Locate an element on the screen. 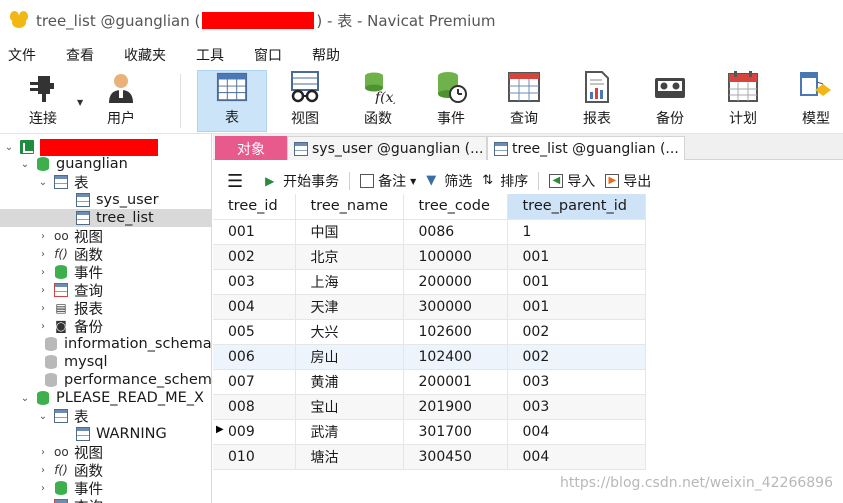 Image resolution: width=843 pixels, height=503 pixels. table-button: 表 is located at coordinates (232, 101).